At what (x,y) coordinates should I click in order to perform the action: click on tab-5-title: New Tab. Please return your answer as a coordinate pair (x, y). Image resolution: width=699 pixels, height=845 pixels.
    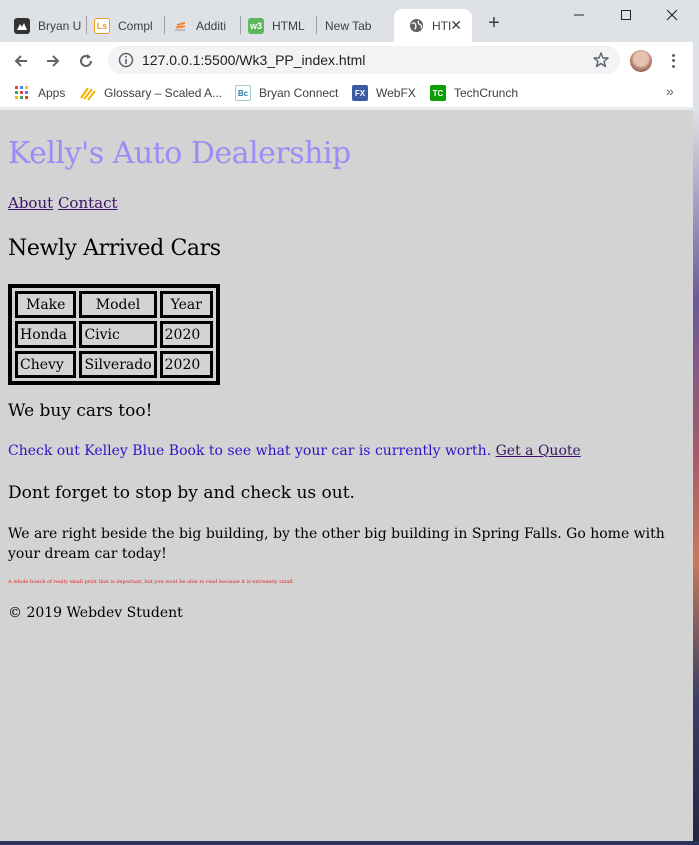
    Looking at the image, I should click on (348, 25).